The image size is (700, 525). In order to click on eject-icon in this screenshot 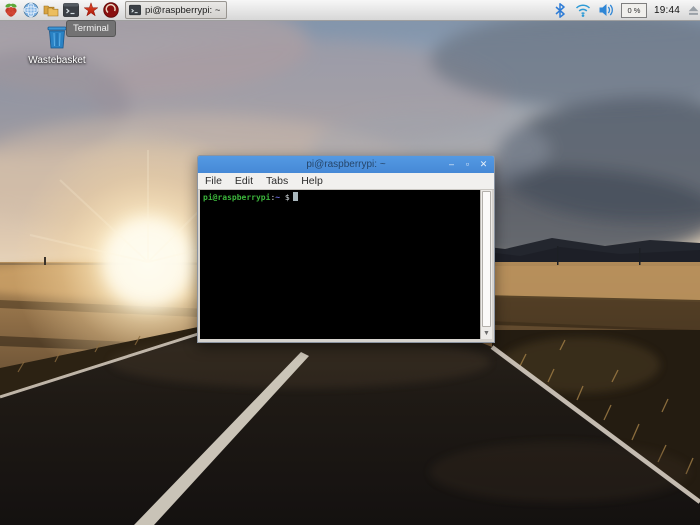, I will do `click(693, 10)`.